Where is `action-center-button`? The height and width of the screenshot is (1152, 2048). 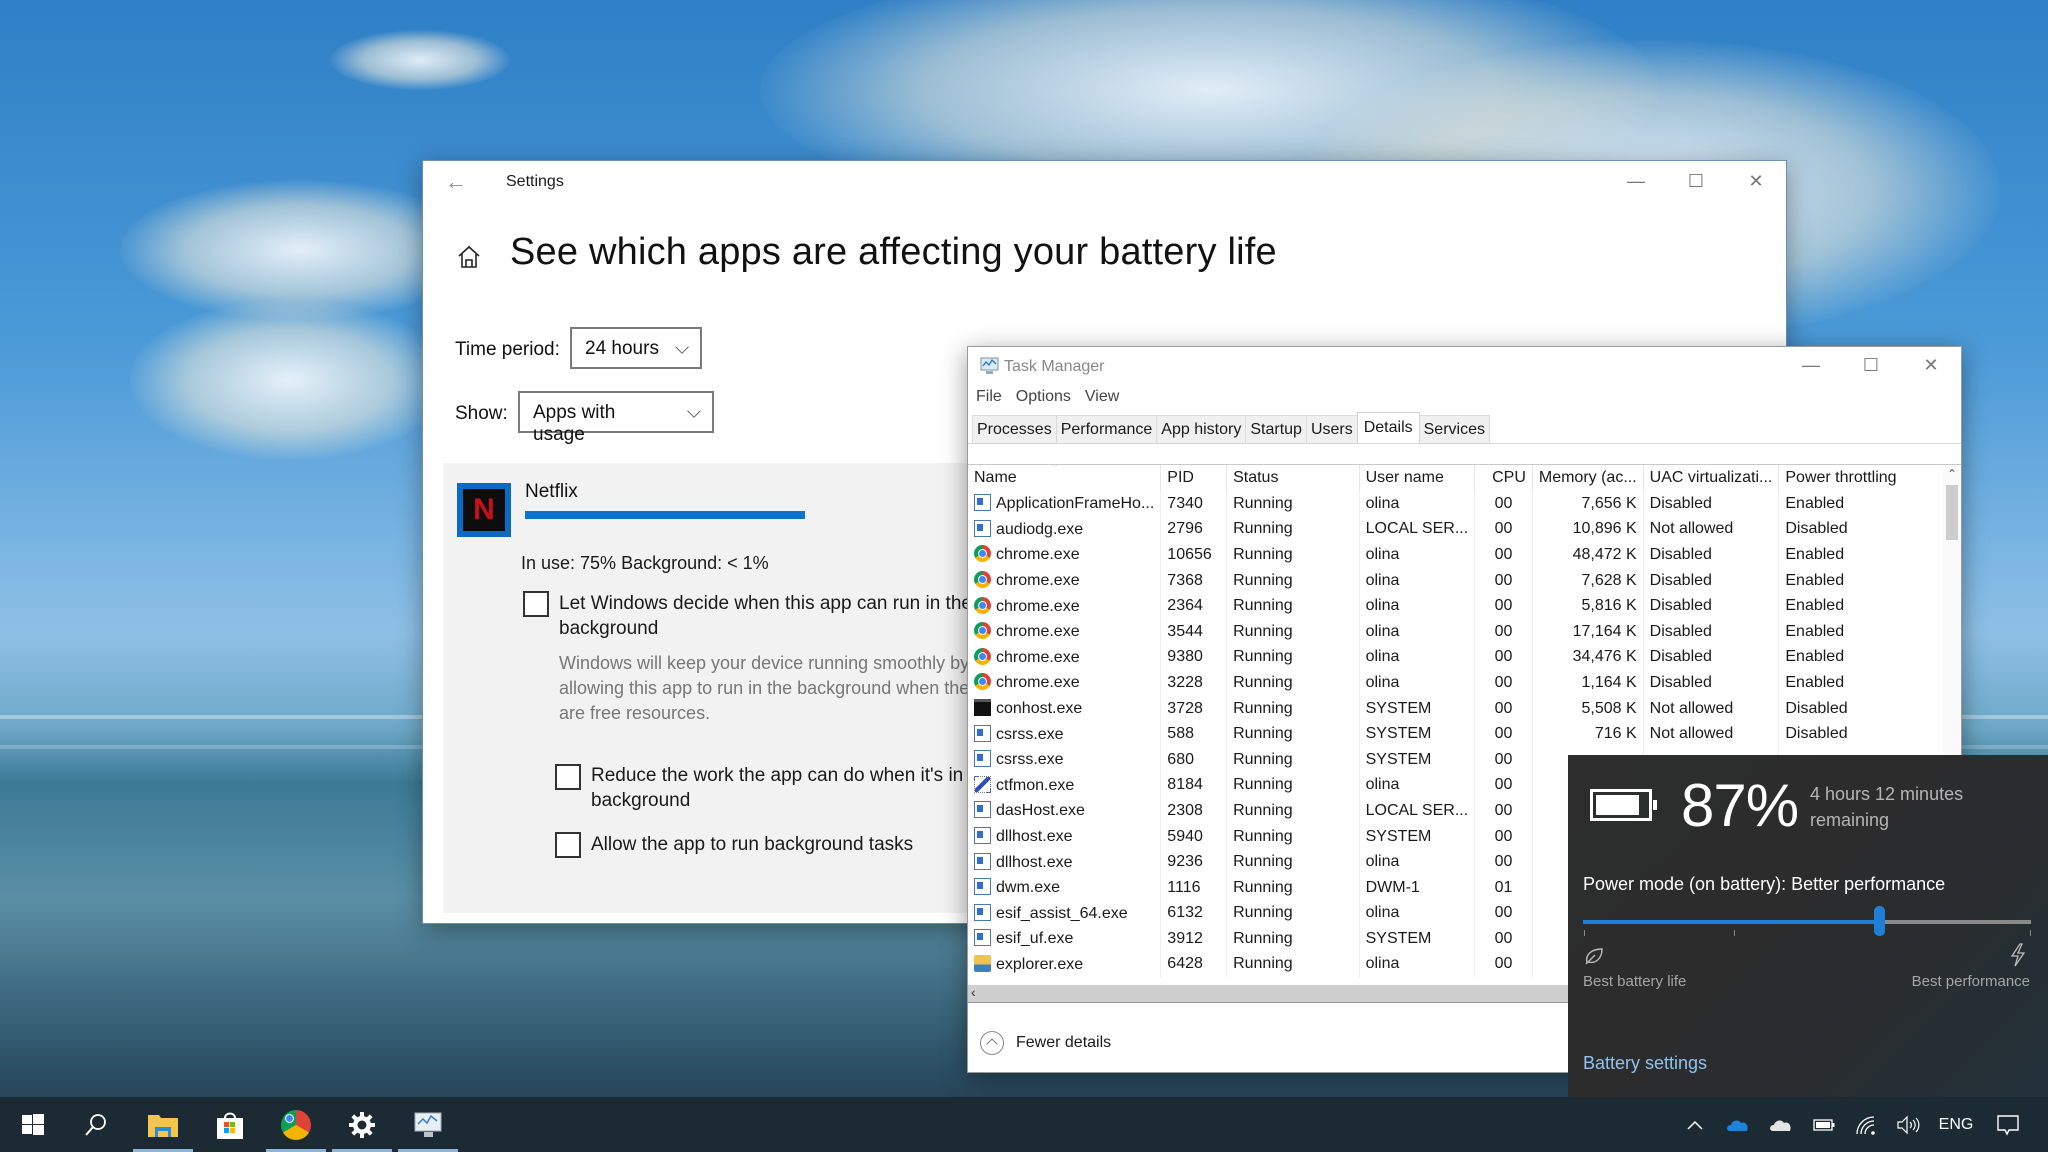 action-center-button is located at coordinates (2008, 1124).